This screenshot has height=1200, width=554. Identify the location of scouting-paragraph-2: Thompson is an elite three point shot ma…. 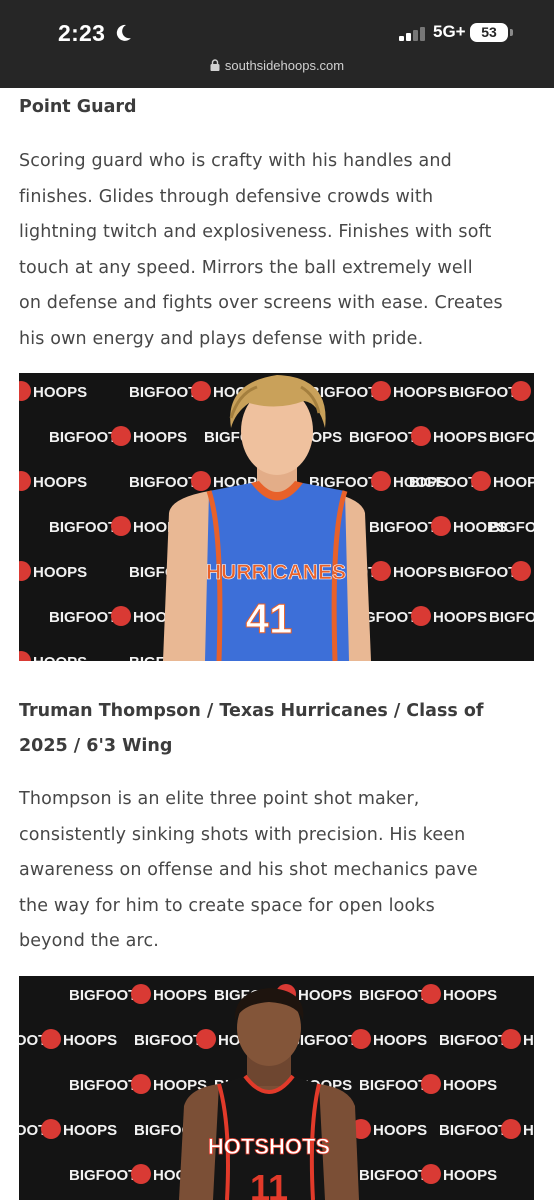
(277, 871).